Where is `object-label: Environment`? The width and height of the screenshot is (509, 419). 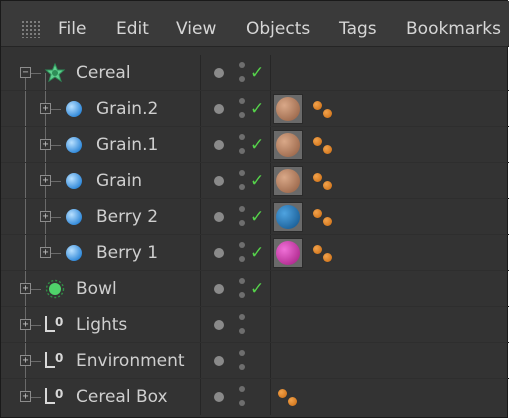 object-label: Environment is located at coordinates (130, 361).